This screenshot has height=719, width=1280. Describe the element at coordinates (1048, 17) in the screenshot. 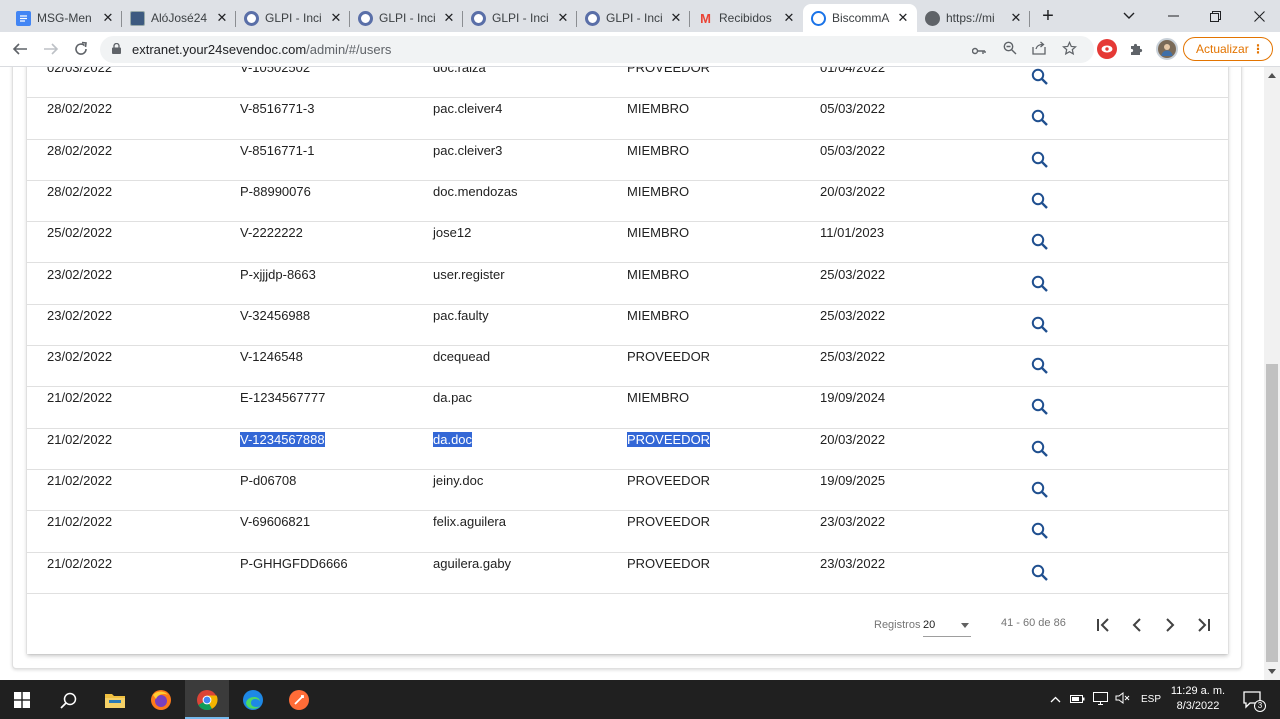

I see `new-tab-button: +` at that location.